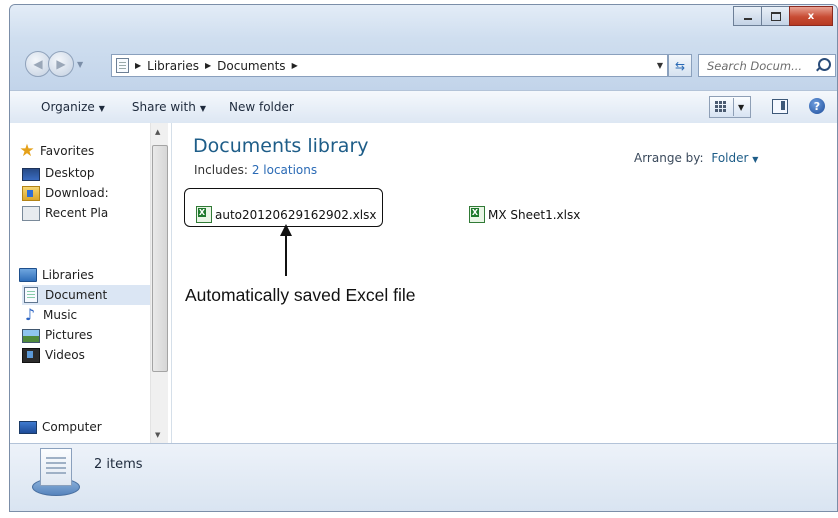 This screenshot has width=838, height=518. Describe the element at coordinates (31, 174) in the screenshot. I see `desktop-icon` at that location.